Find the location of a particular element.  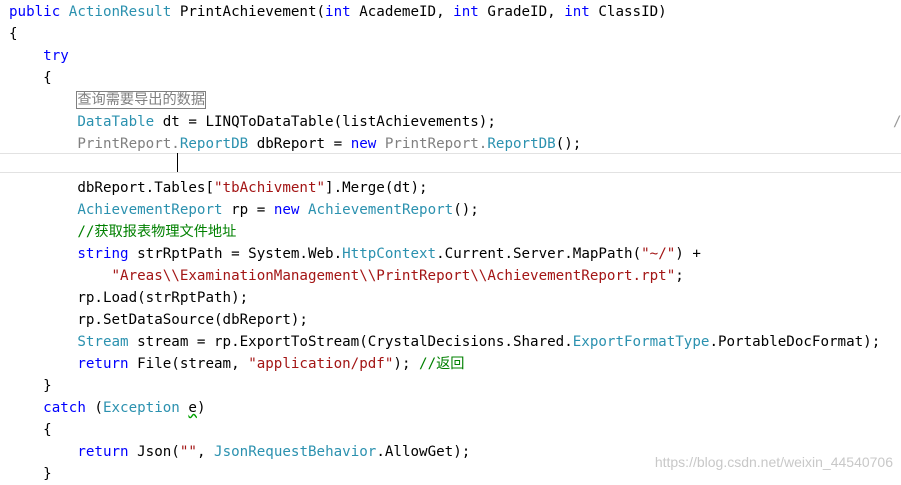

code-token: "~/" is located at coordinates (658, 254).